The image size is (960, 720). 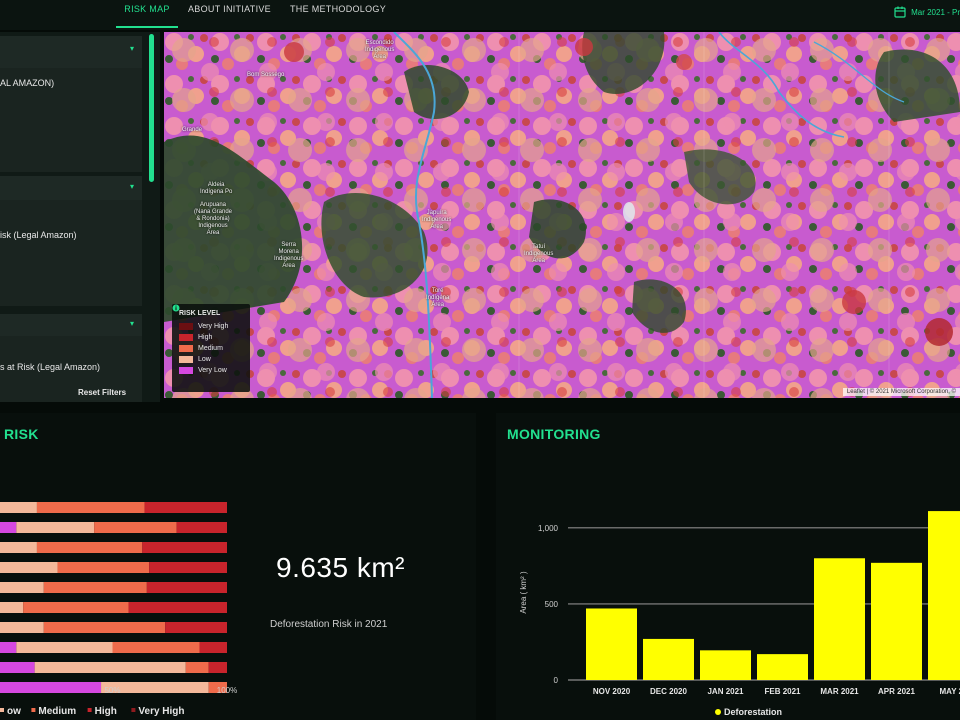 What do you see at coordinates (935, 12) in the screenshot?
I see `date-range-label: Mar 2021 - Pr` at bounding box center [935, 12].